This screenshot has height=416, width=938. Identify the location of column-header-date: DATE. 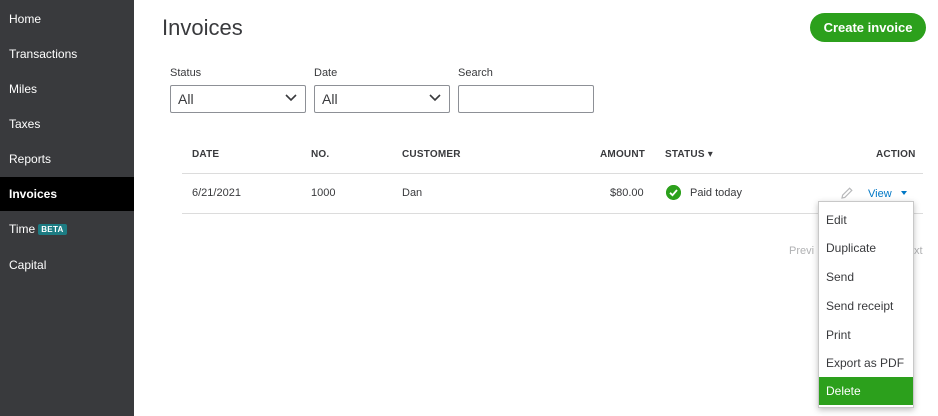
(205, 154).